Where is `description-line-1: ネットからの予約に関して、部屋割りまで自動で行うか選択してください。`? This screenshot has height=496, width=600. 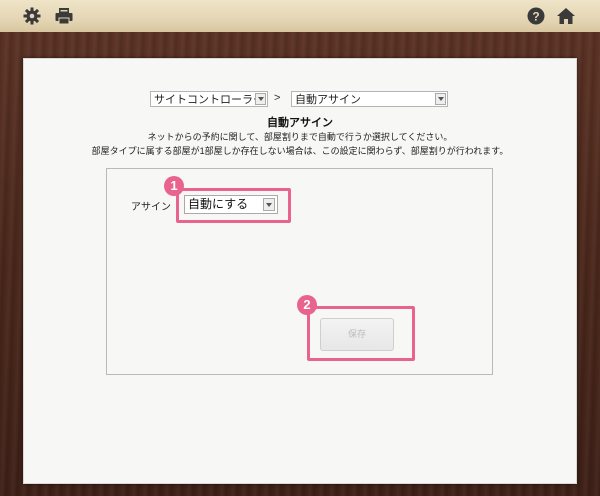
description-line-1: ネットからの予約に関して、部屋割りまで自動で行うか選択してください。 is located at coordinates (300, 137).